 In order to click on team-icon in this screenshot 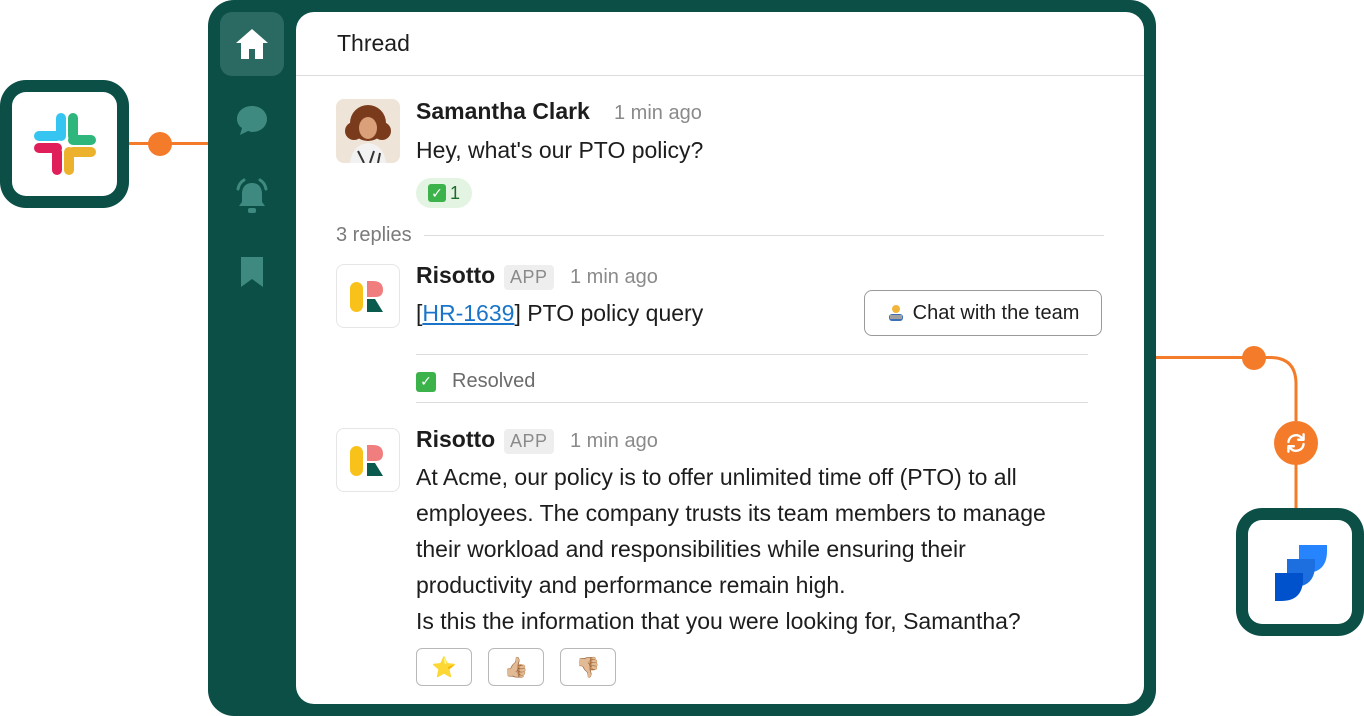, I will do `click(895, 313)`.